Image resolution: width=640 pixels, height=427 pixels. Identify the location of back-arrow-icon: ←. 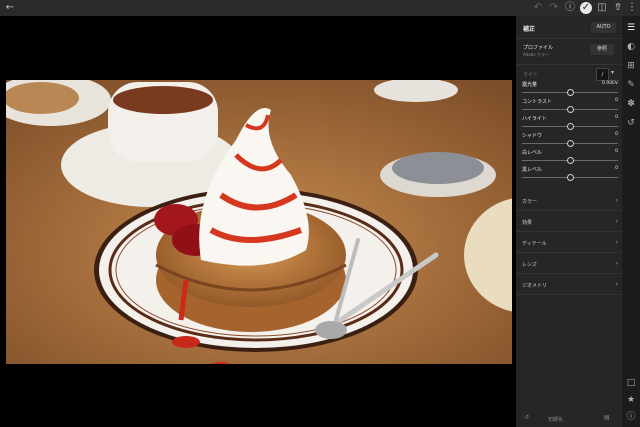
(10, 8).